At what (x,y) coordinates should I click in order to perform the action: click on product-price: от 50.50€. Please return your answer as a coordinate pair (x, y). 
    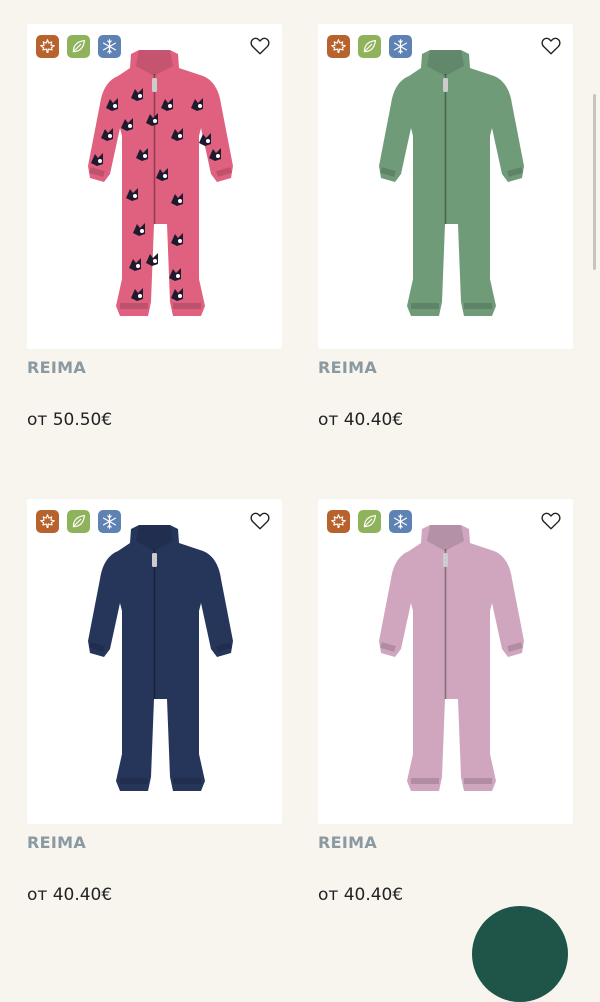
    Looking at the image, I should click on (70, 420).